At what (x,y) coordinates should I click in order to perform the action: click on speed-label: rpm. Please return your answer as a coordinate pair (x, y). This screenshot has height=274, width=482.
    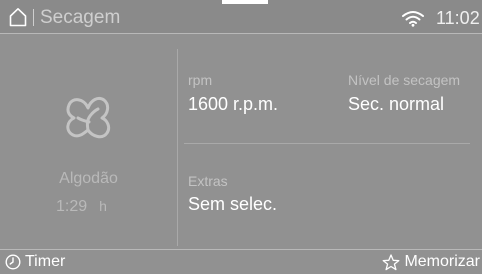
    Looking at the image, I should click on (200, 80).